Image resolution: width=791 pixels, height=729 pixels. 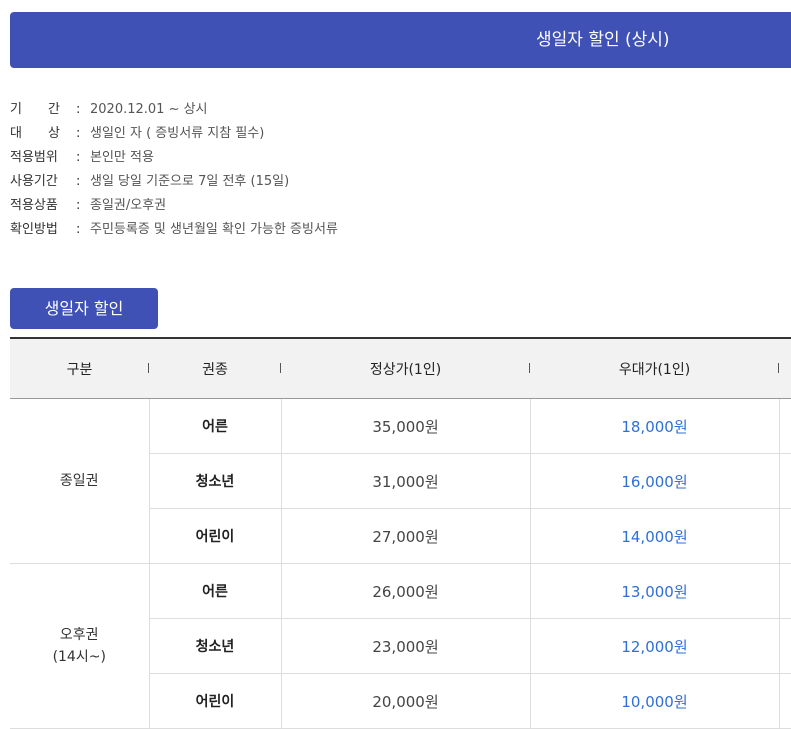 What do you see at coordinates (122, 157) in the screenshot?
I see `info-value: 본인만 적용` at bounding box center [122, 157].